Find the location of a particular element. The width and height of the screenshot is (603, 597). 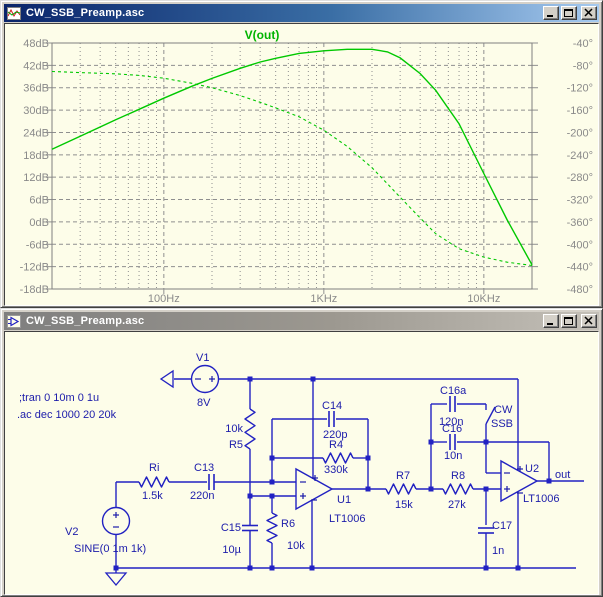

label-V2: V2 is located at coordinates (71, 532).